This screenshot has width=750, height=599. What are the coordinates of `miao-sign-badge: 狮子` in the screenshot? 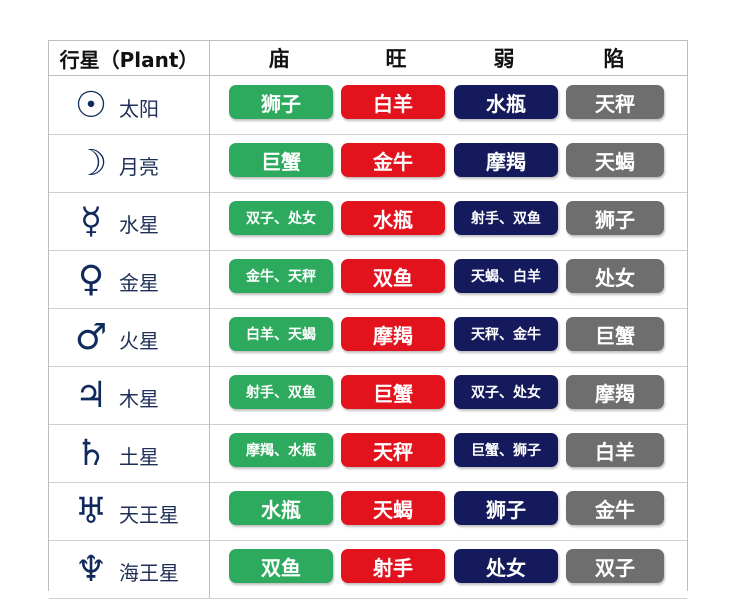 It's located at (281, 102).